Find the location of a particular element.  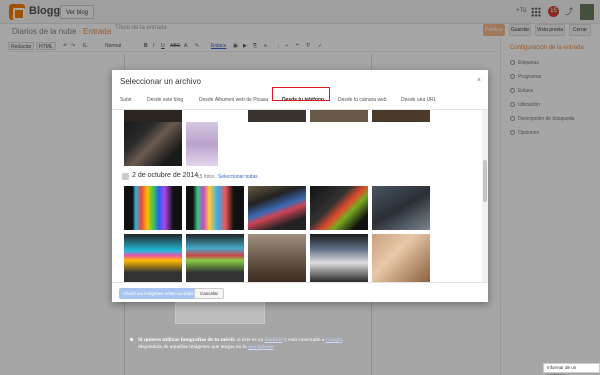

photo-group-date: 2 de octubre de 2014 is located at coordinates (165, 175).